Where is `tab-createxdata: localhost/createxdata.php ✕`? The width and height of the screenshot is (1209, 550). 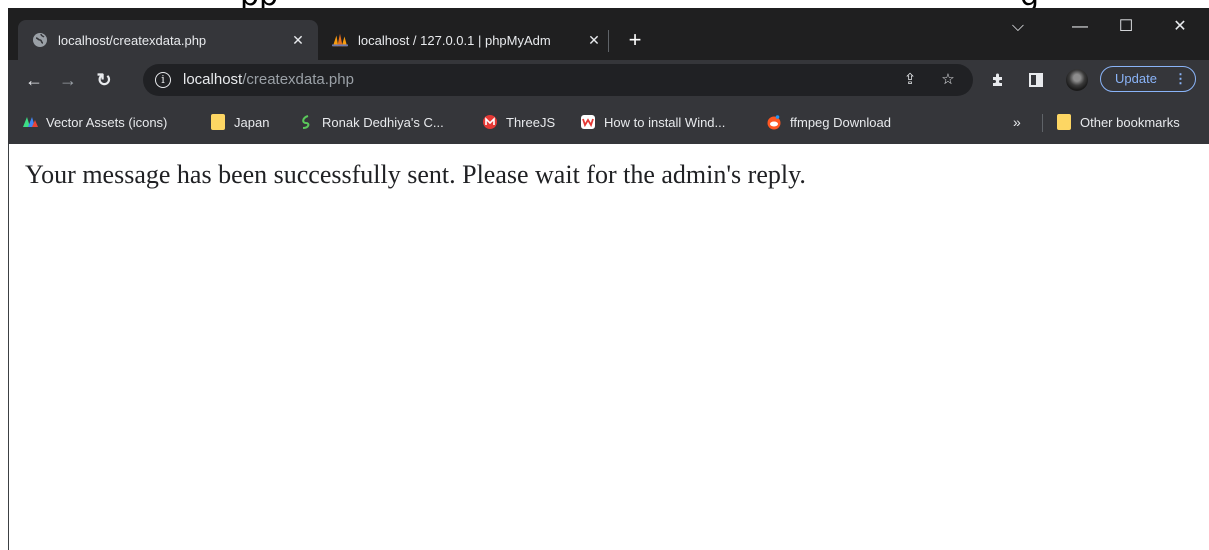 tab-createxdata: localhost/createxdata.php ✕ is located at coordinates (168, 40).